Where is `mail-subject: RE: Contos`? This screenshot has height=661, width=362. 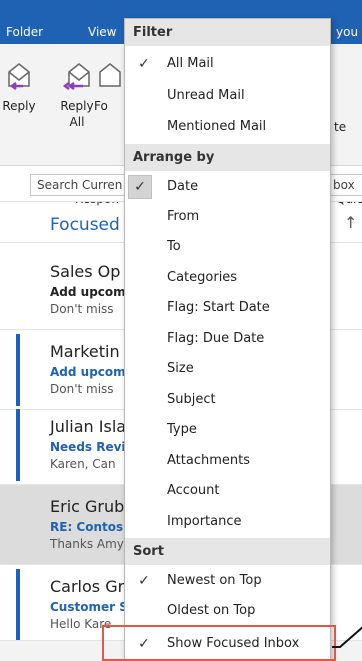
mail-subject: RE: Contos is located at coordinates (87, 527).